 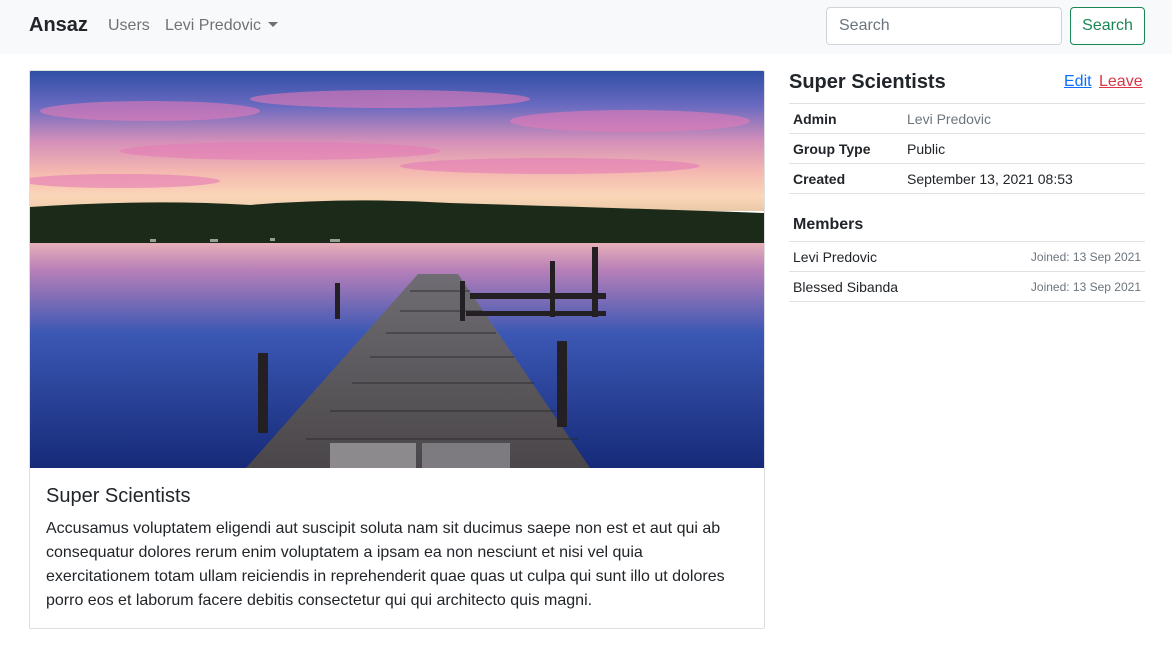 I want to click on details-row-created: Created September 13, 2021 08:53, so click(x=967, y=178).